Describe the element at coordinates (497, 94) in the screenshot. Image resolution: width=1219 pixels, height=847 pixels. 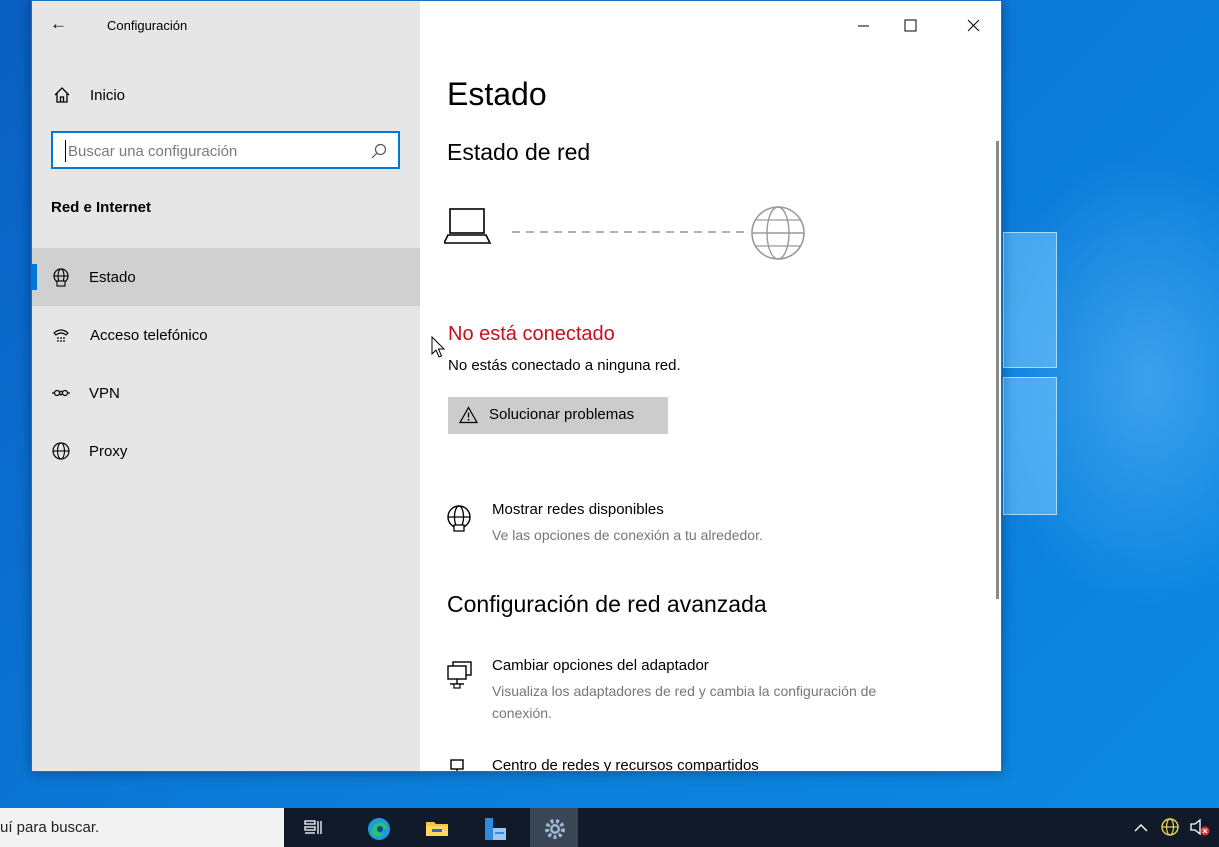
I see `page-title: Estado` at that location.